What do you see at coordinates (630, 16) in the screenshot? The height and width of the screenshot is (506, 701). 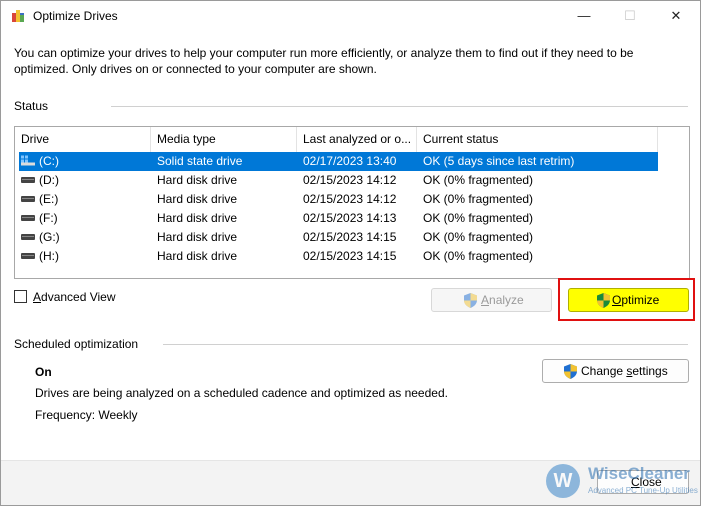 I see `maximize-button: ☐` at bounding box center [630, 16].